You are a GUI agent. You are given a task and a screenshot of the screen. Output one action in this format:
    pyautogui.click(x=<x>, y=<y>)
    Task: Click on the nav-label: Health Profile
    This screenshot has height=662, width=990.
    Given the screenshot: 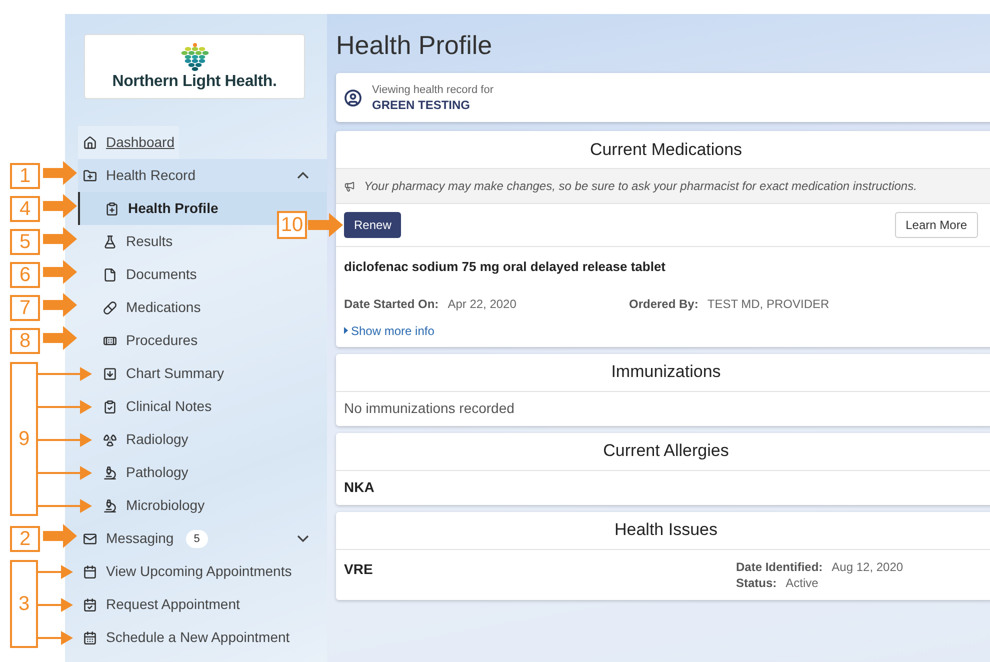 What is the action you would take?
    pyautogui.click(x=173, y=208)
    